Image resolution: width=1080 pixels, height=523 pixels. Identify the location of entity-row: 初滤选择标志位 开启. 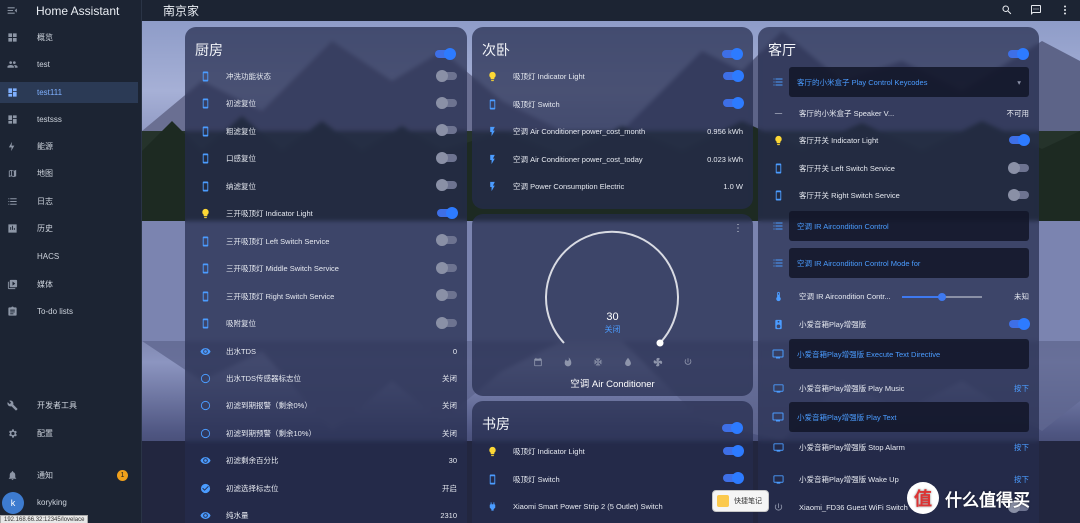
(326, 488).